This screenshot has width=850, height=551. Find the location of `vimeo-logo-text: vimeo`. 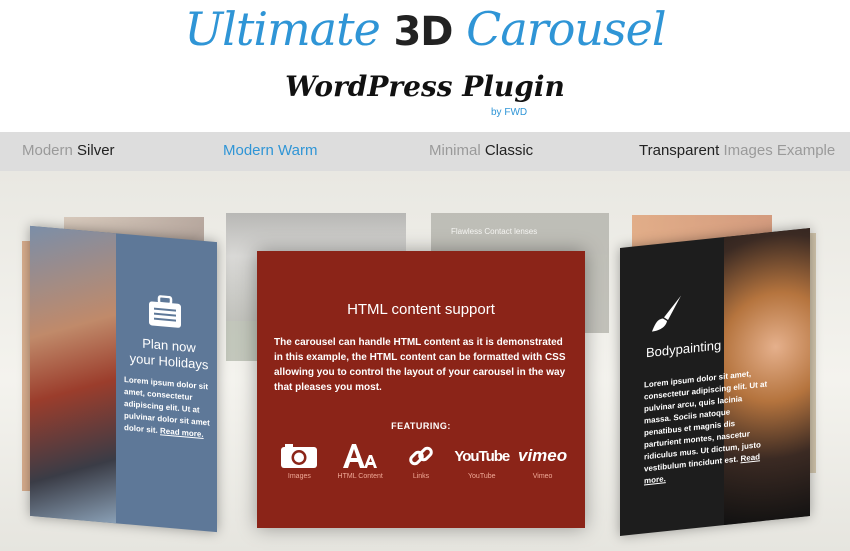

vimeo-logo-text: vimeo is located at coordinates (543, 455).